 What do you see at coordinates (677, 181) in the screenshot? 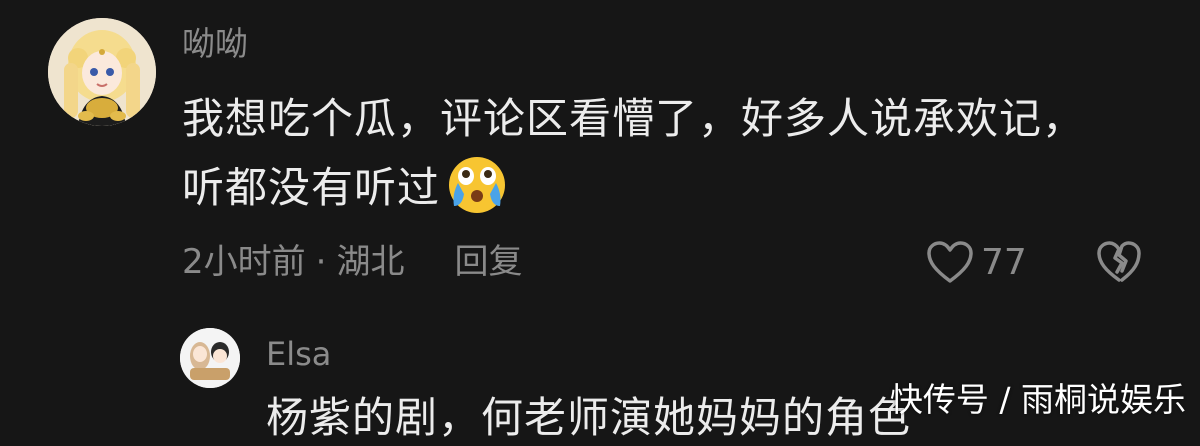
I see `comment-text-line-2: 听都没有听过` at bounding box center [677, 181].